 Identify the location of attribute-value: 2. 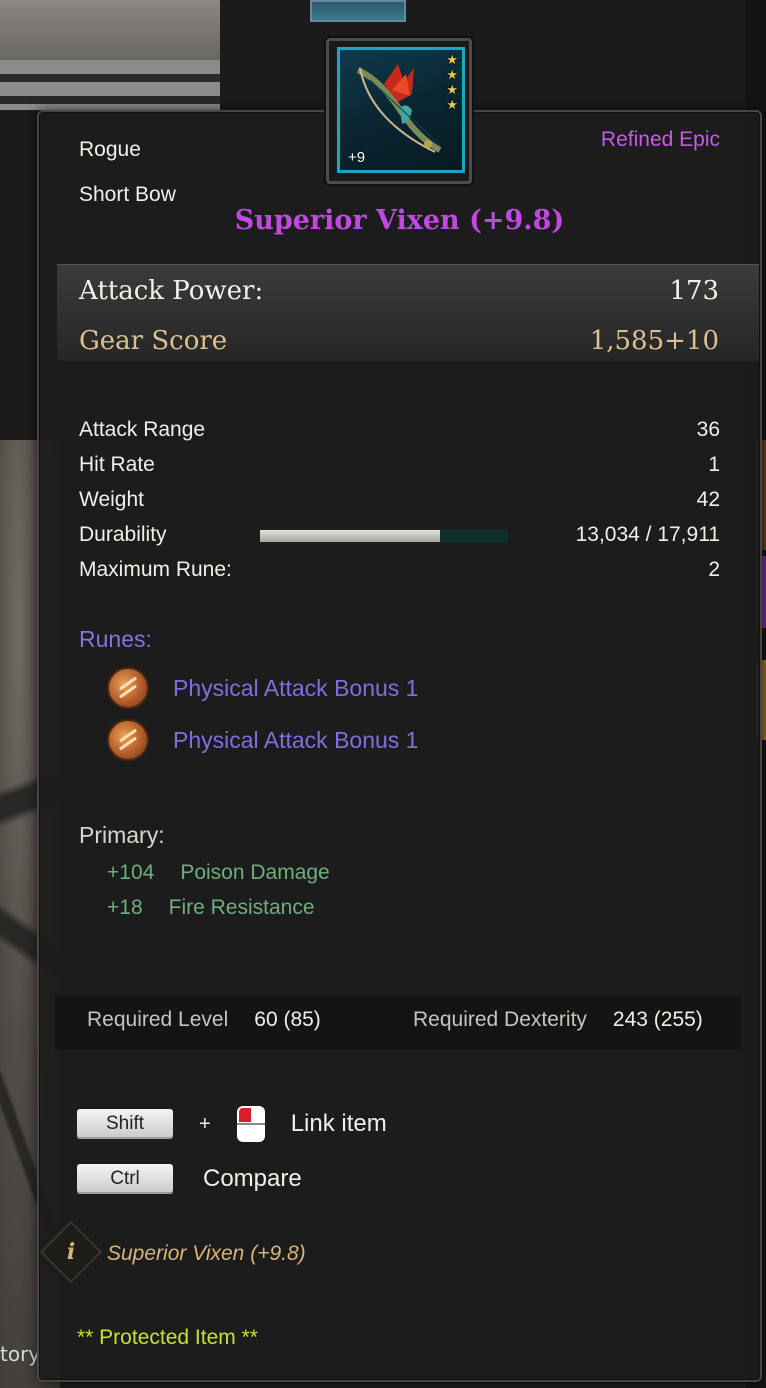
(714, 569).